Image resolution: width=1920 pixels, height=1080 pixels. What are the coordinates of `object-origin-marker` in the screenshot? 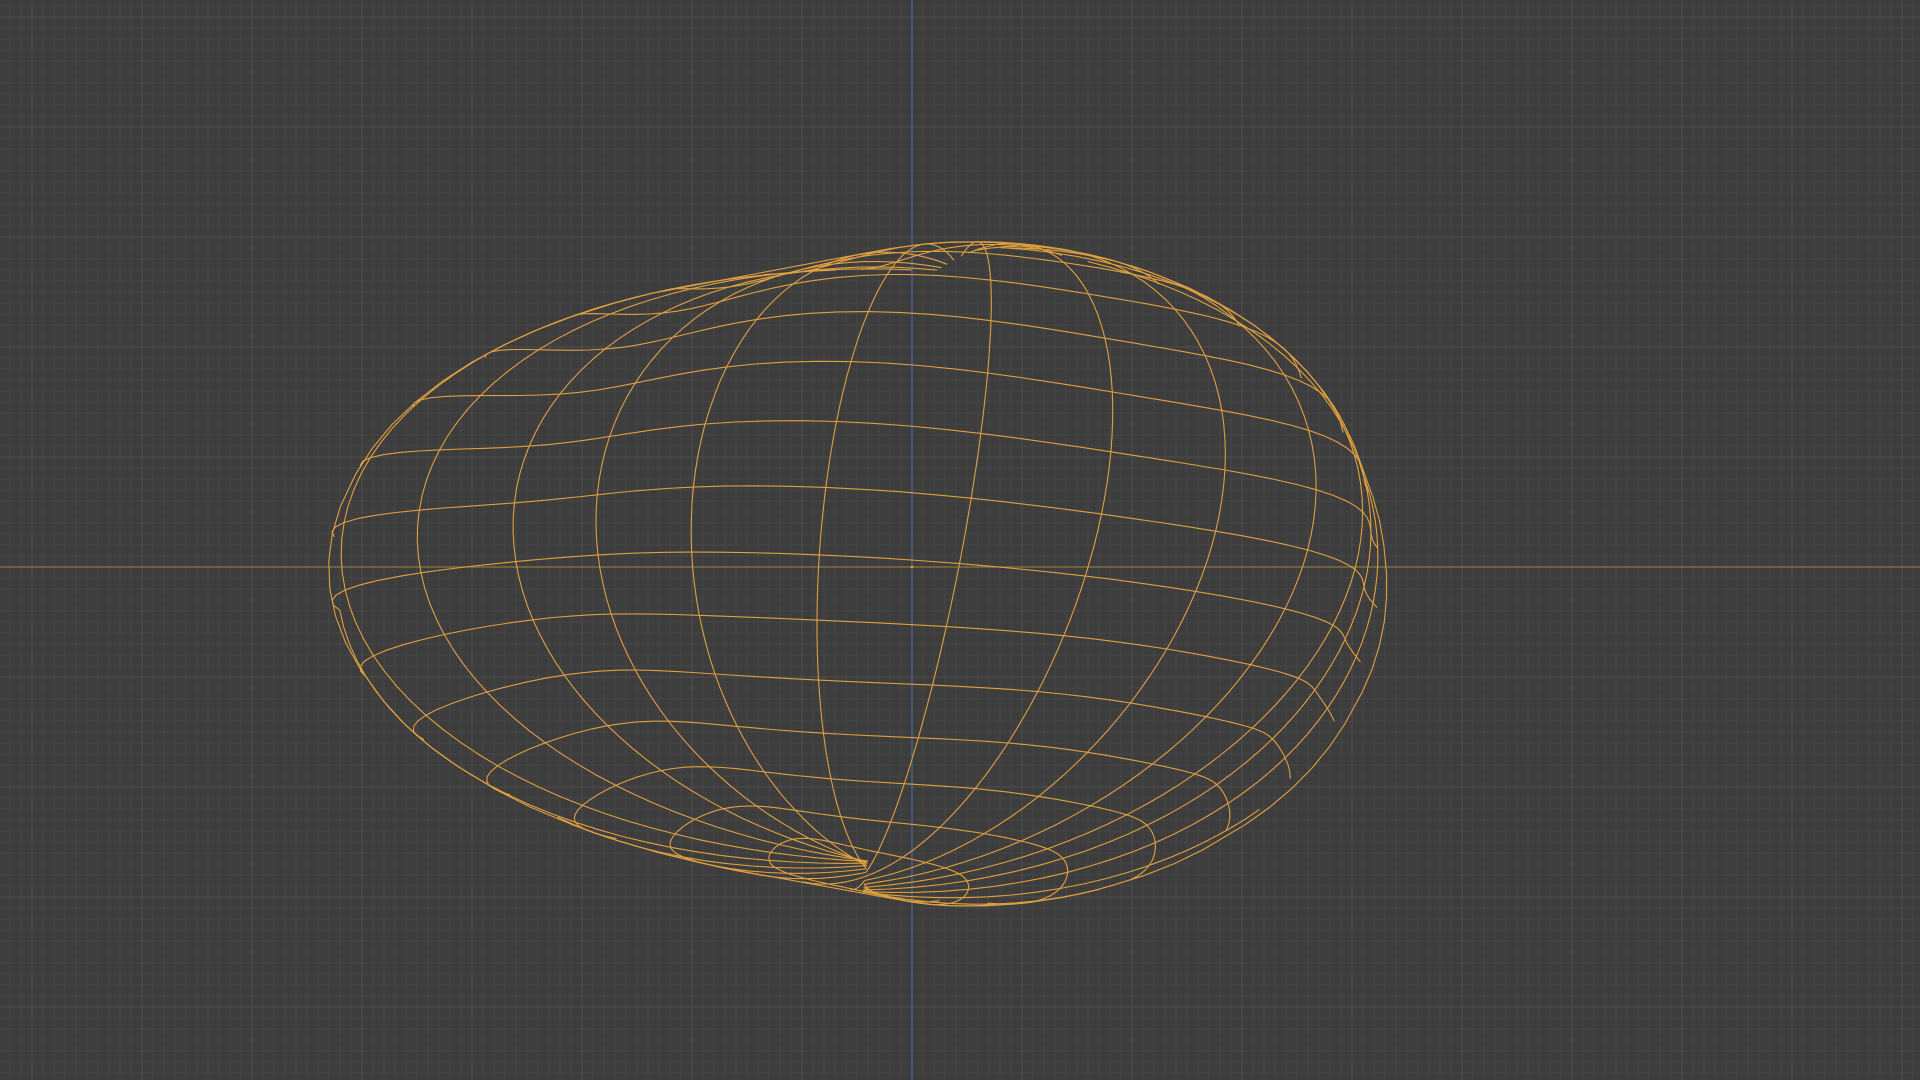 It's located at (912, 567).